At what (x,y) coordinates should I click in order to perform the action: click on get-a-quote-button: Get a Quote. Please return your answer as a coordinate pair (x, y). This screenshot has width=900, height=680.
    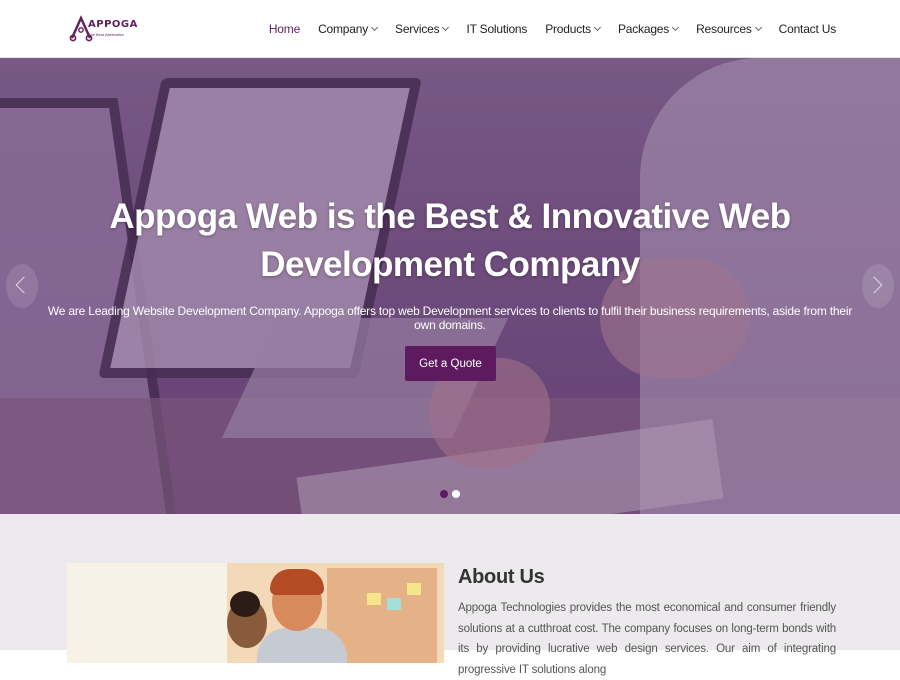
    Looking at the image, I should click on (450, 363).